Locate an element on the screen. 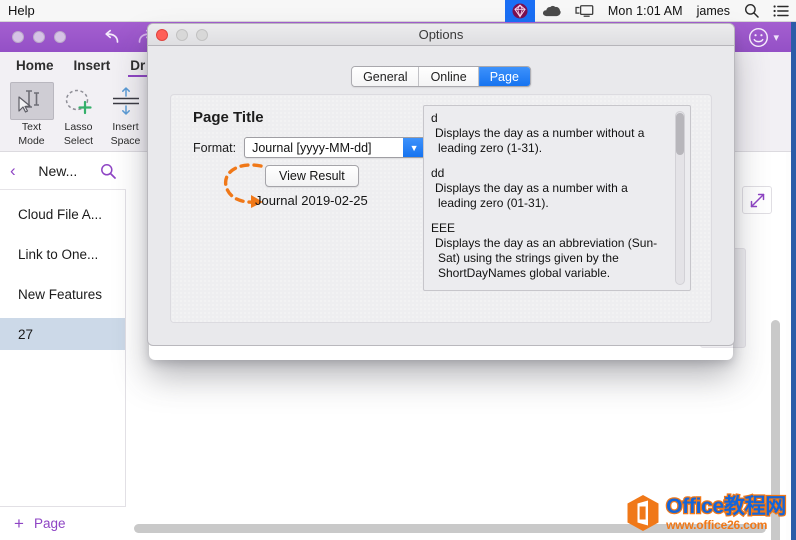 This screenshot has height=540, width=796. tab-general: General is located at coordinates (386, 76).